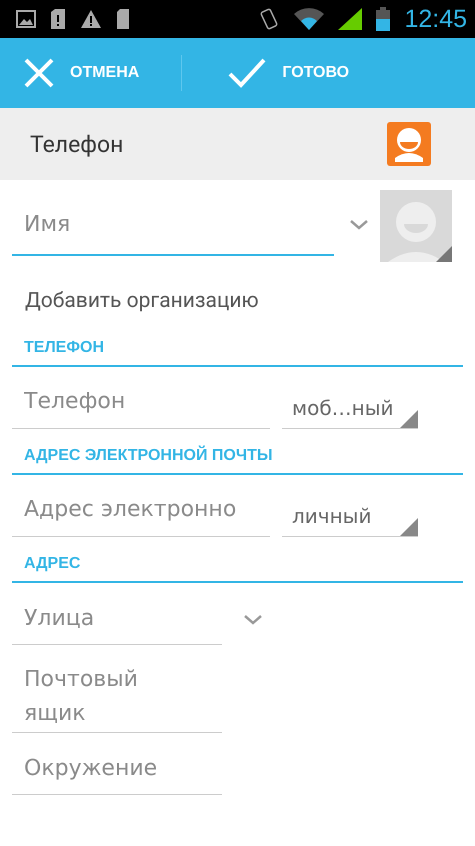  What do you see at coordinates (350, 19) in the screenshot?
I see `signal-icon` at bounding box center [350, 19].